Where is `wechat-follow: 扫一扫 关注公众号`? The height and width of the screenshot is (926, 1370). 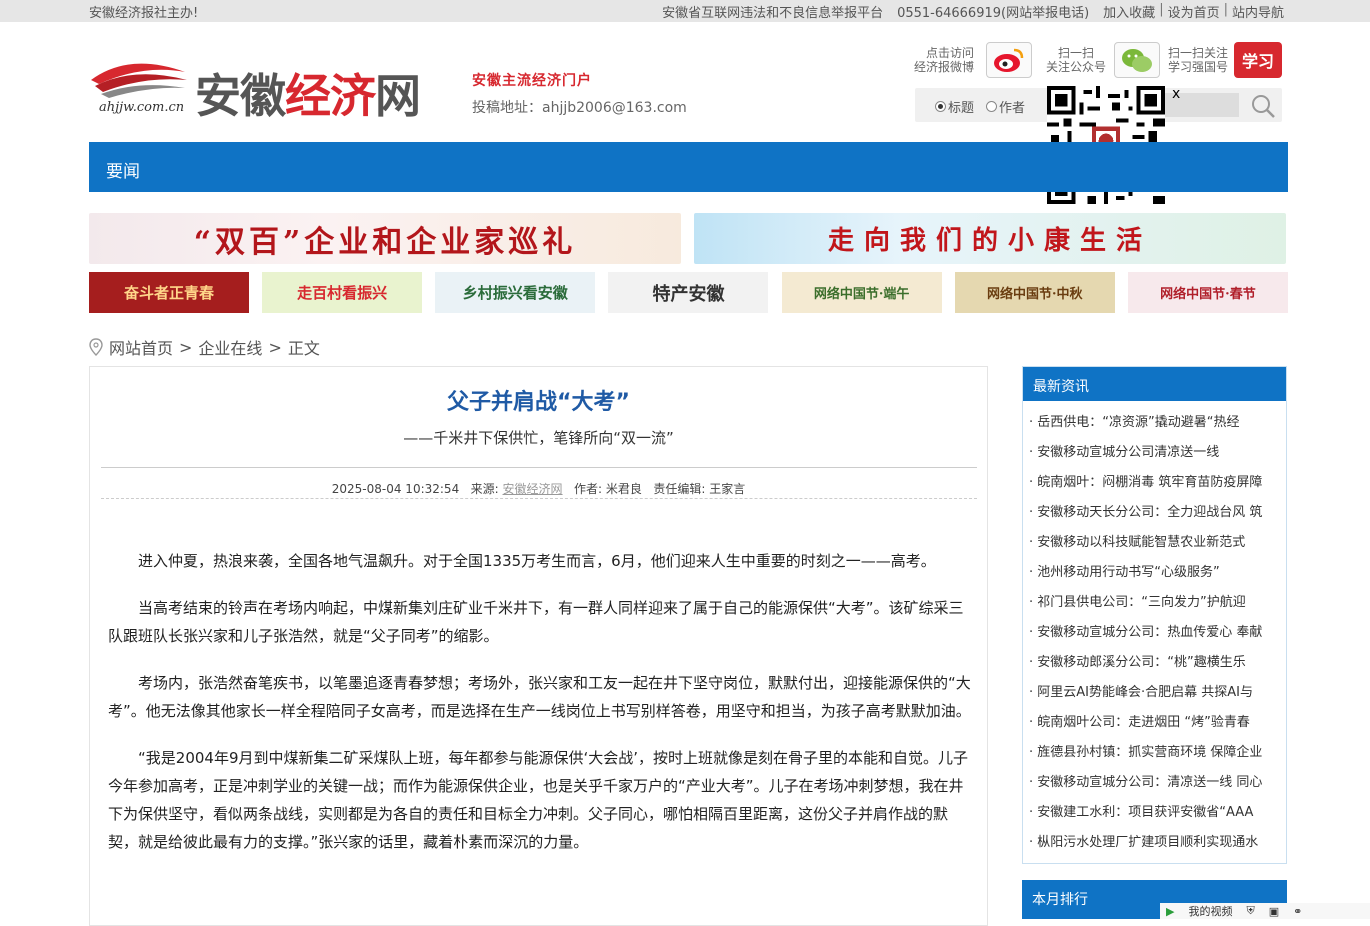 wechat-follow: 扫一扫 关注公众号 is located at coordinates (1103, 60).